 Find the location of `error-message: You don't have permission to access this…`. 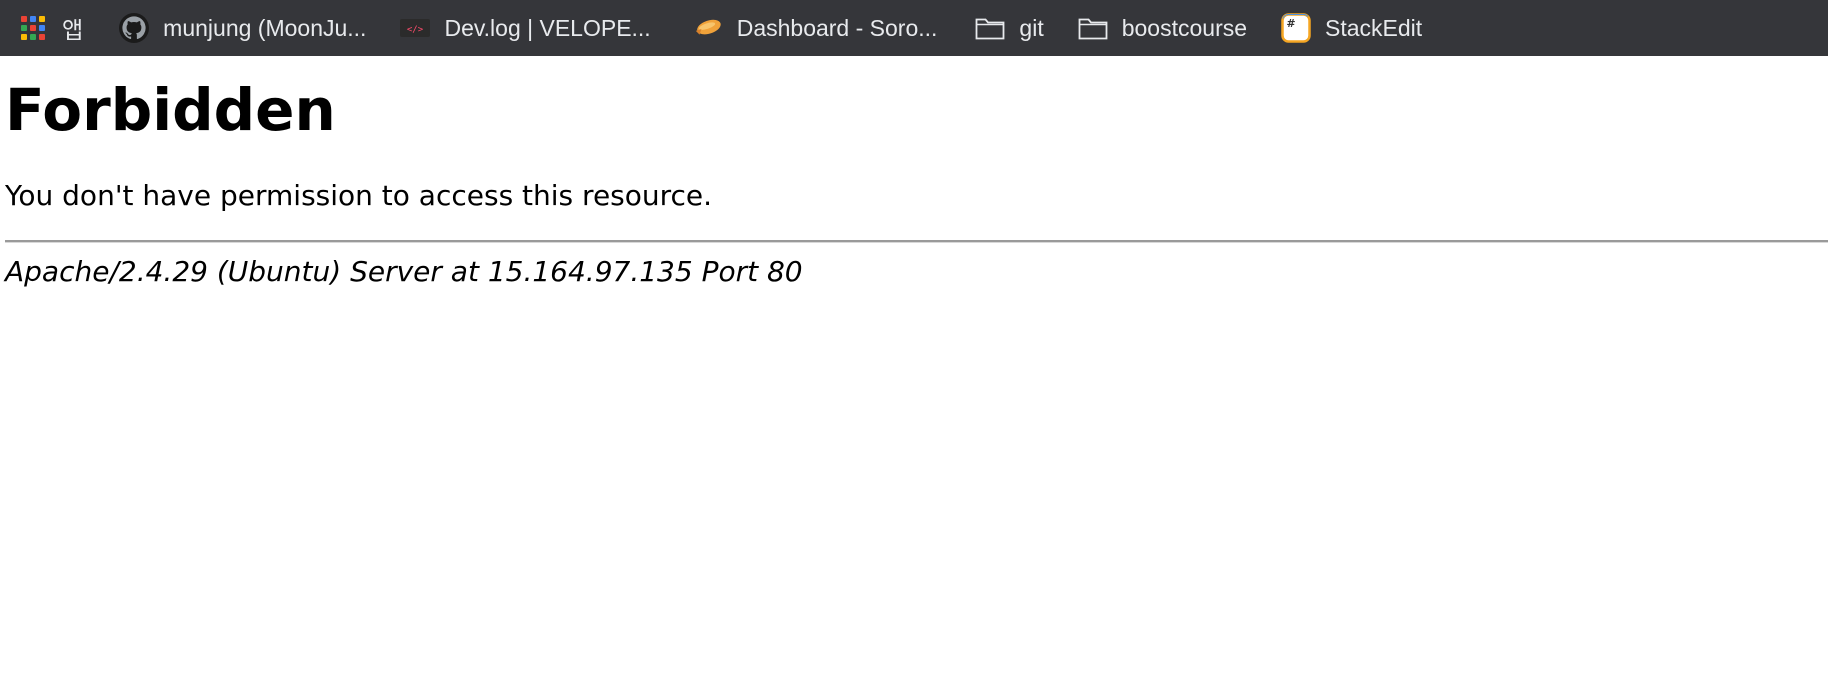

error-message: You don't have permission to access this… is located at coordinates (359, 195).